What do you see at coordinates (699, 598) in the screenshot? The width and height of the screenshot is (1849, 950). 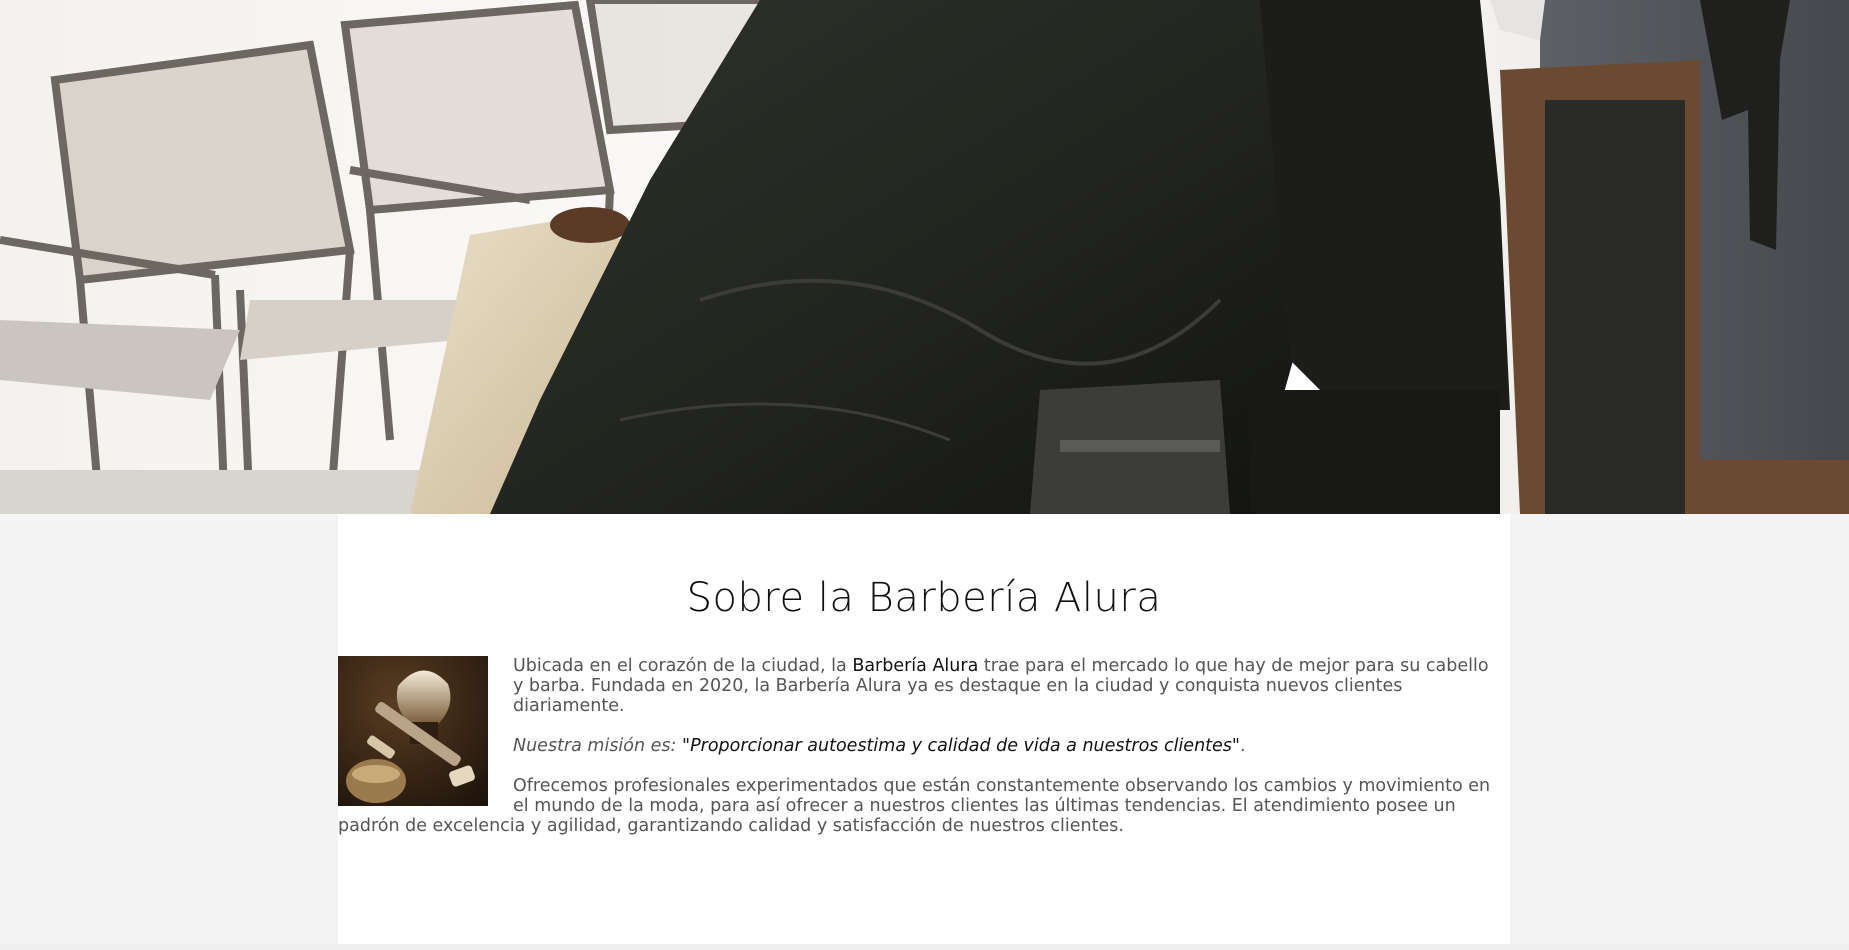 I see `about-title-first-letter: S` at bounding box center [699, 598].